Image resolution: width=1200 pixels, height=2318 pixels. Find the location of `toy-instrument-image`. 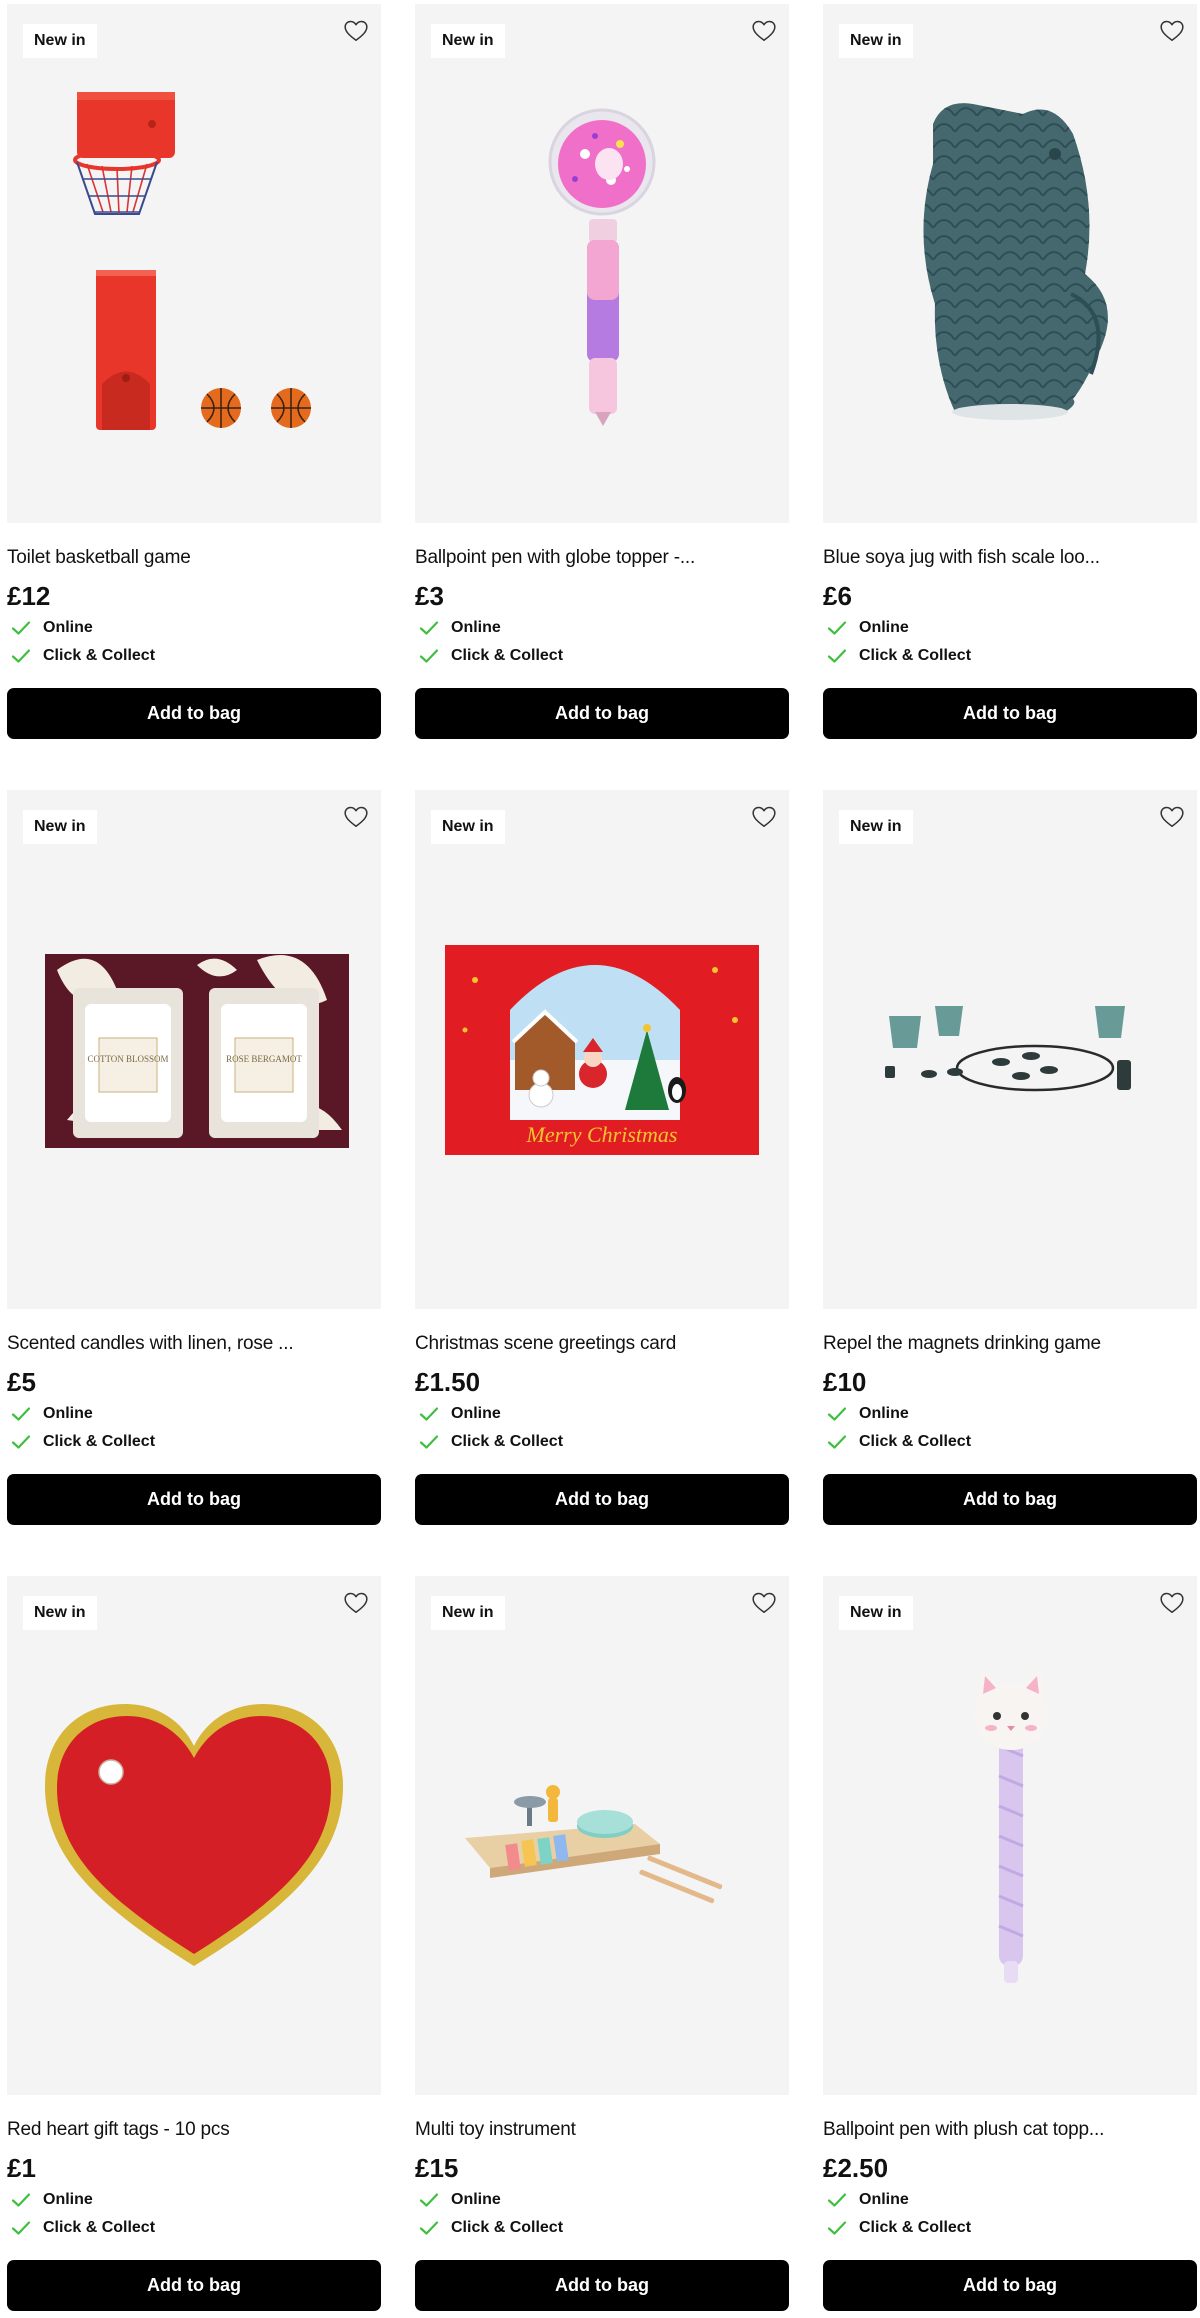

toy-instrument-image is located at coordinates (602, 1835).